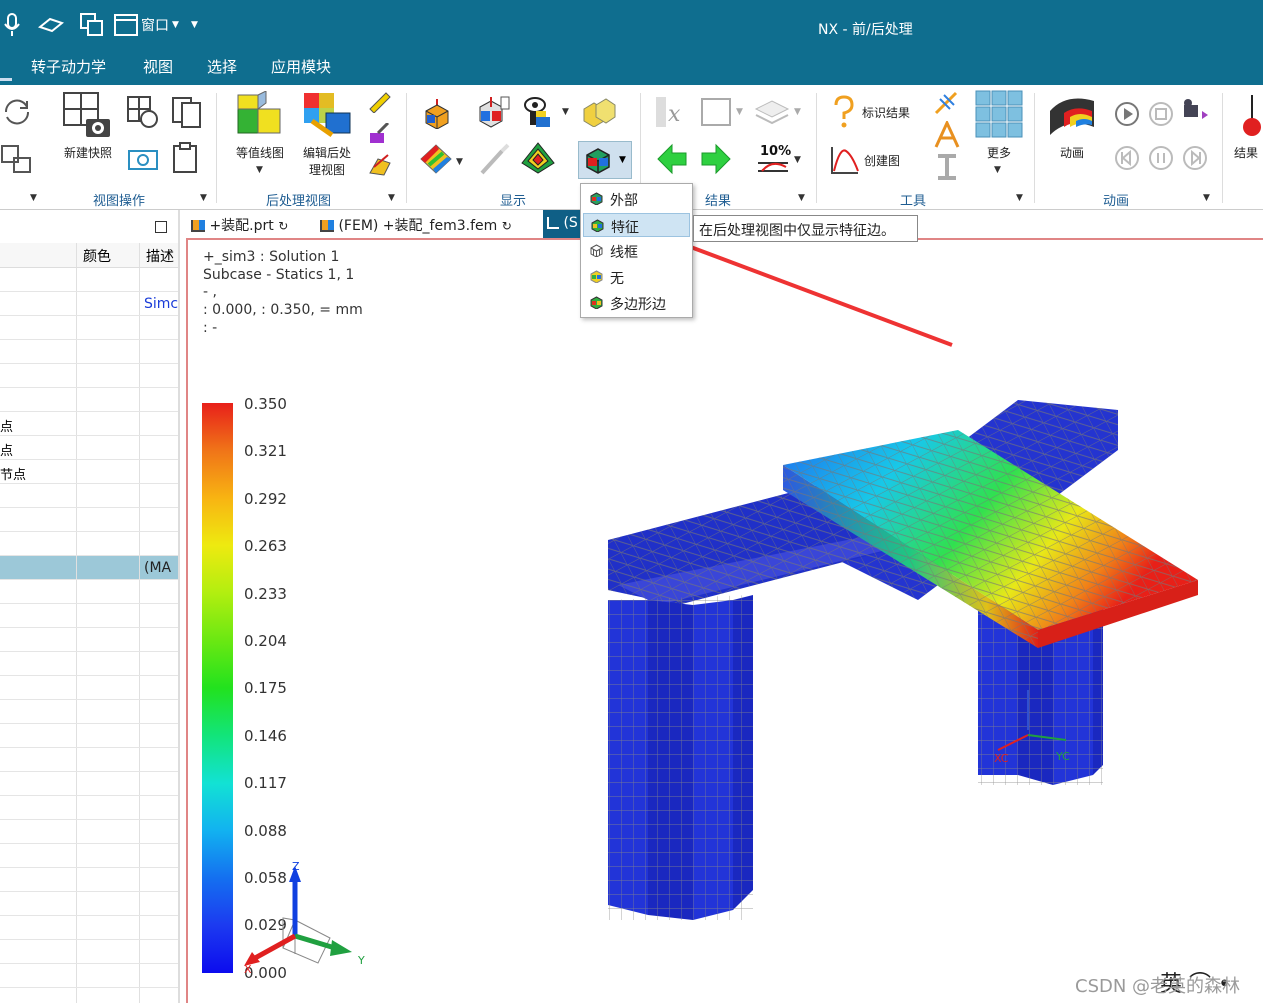 The image size is (1263, 1003). Describe the element at coordinates (13, 475) in the screenshot. I see `navigator-row-name: 节点` at that location.